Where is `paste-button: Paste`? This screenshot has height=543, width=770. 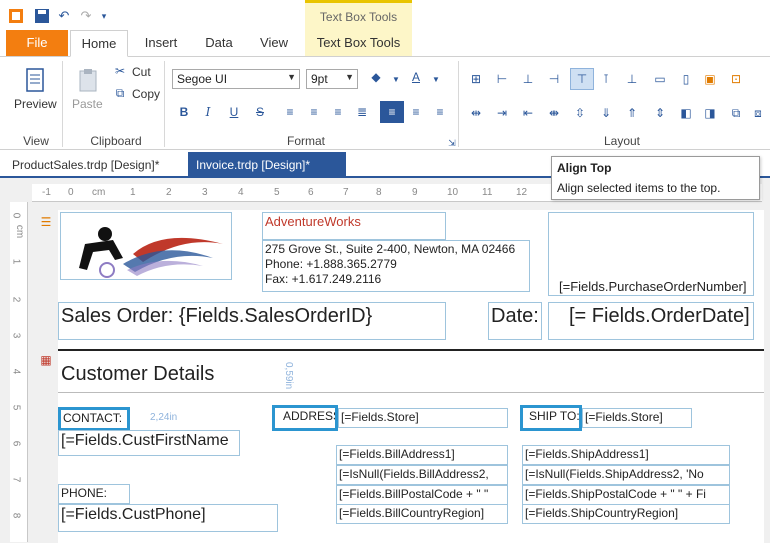
paste-button: Paste is located at coordinates (87, 104).